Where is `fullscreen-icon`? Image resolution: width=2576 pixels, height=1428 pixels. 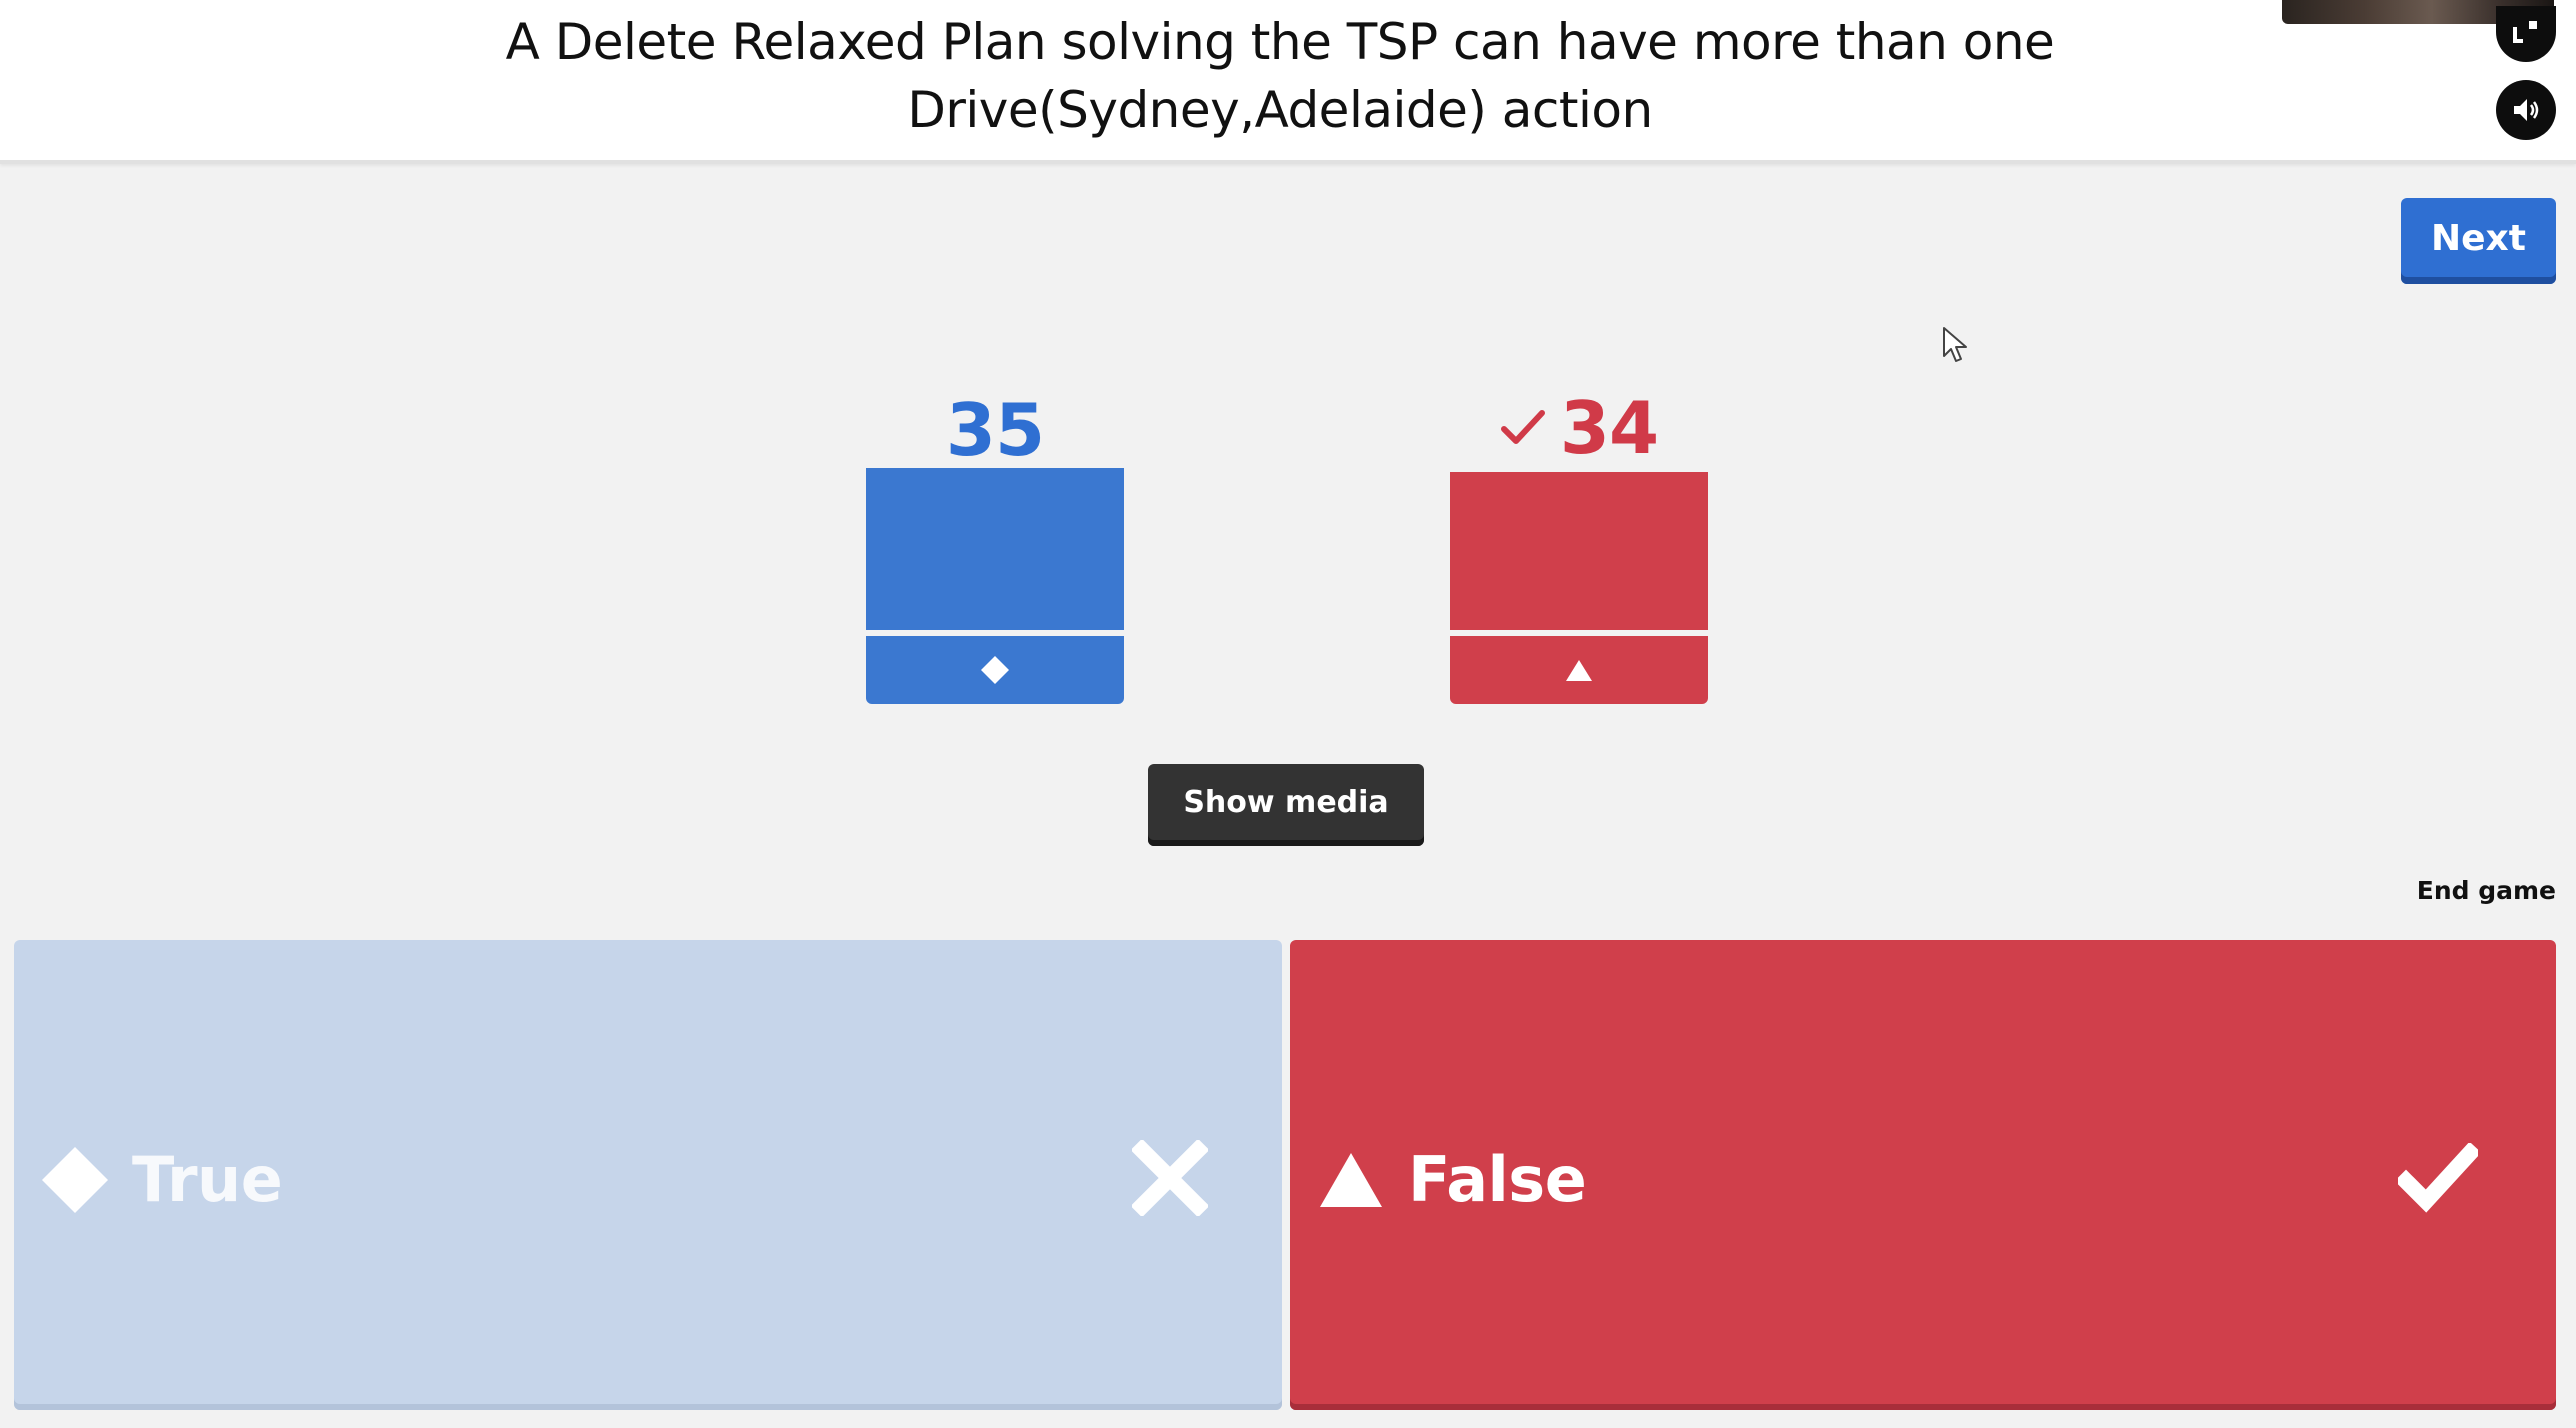
fullscreen-icon is located at coordinates (2525, 32).